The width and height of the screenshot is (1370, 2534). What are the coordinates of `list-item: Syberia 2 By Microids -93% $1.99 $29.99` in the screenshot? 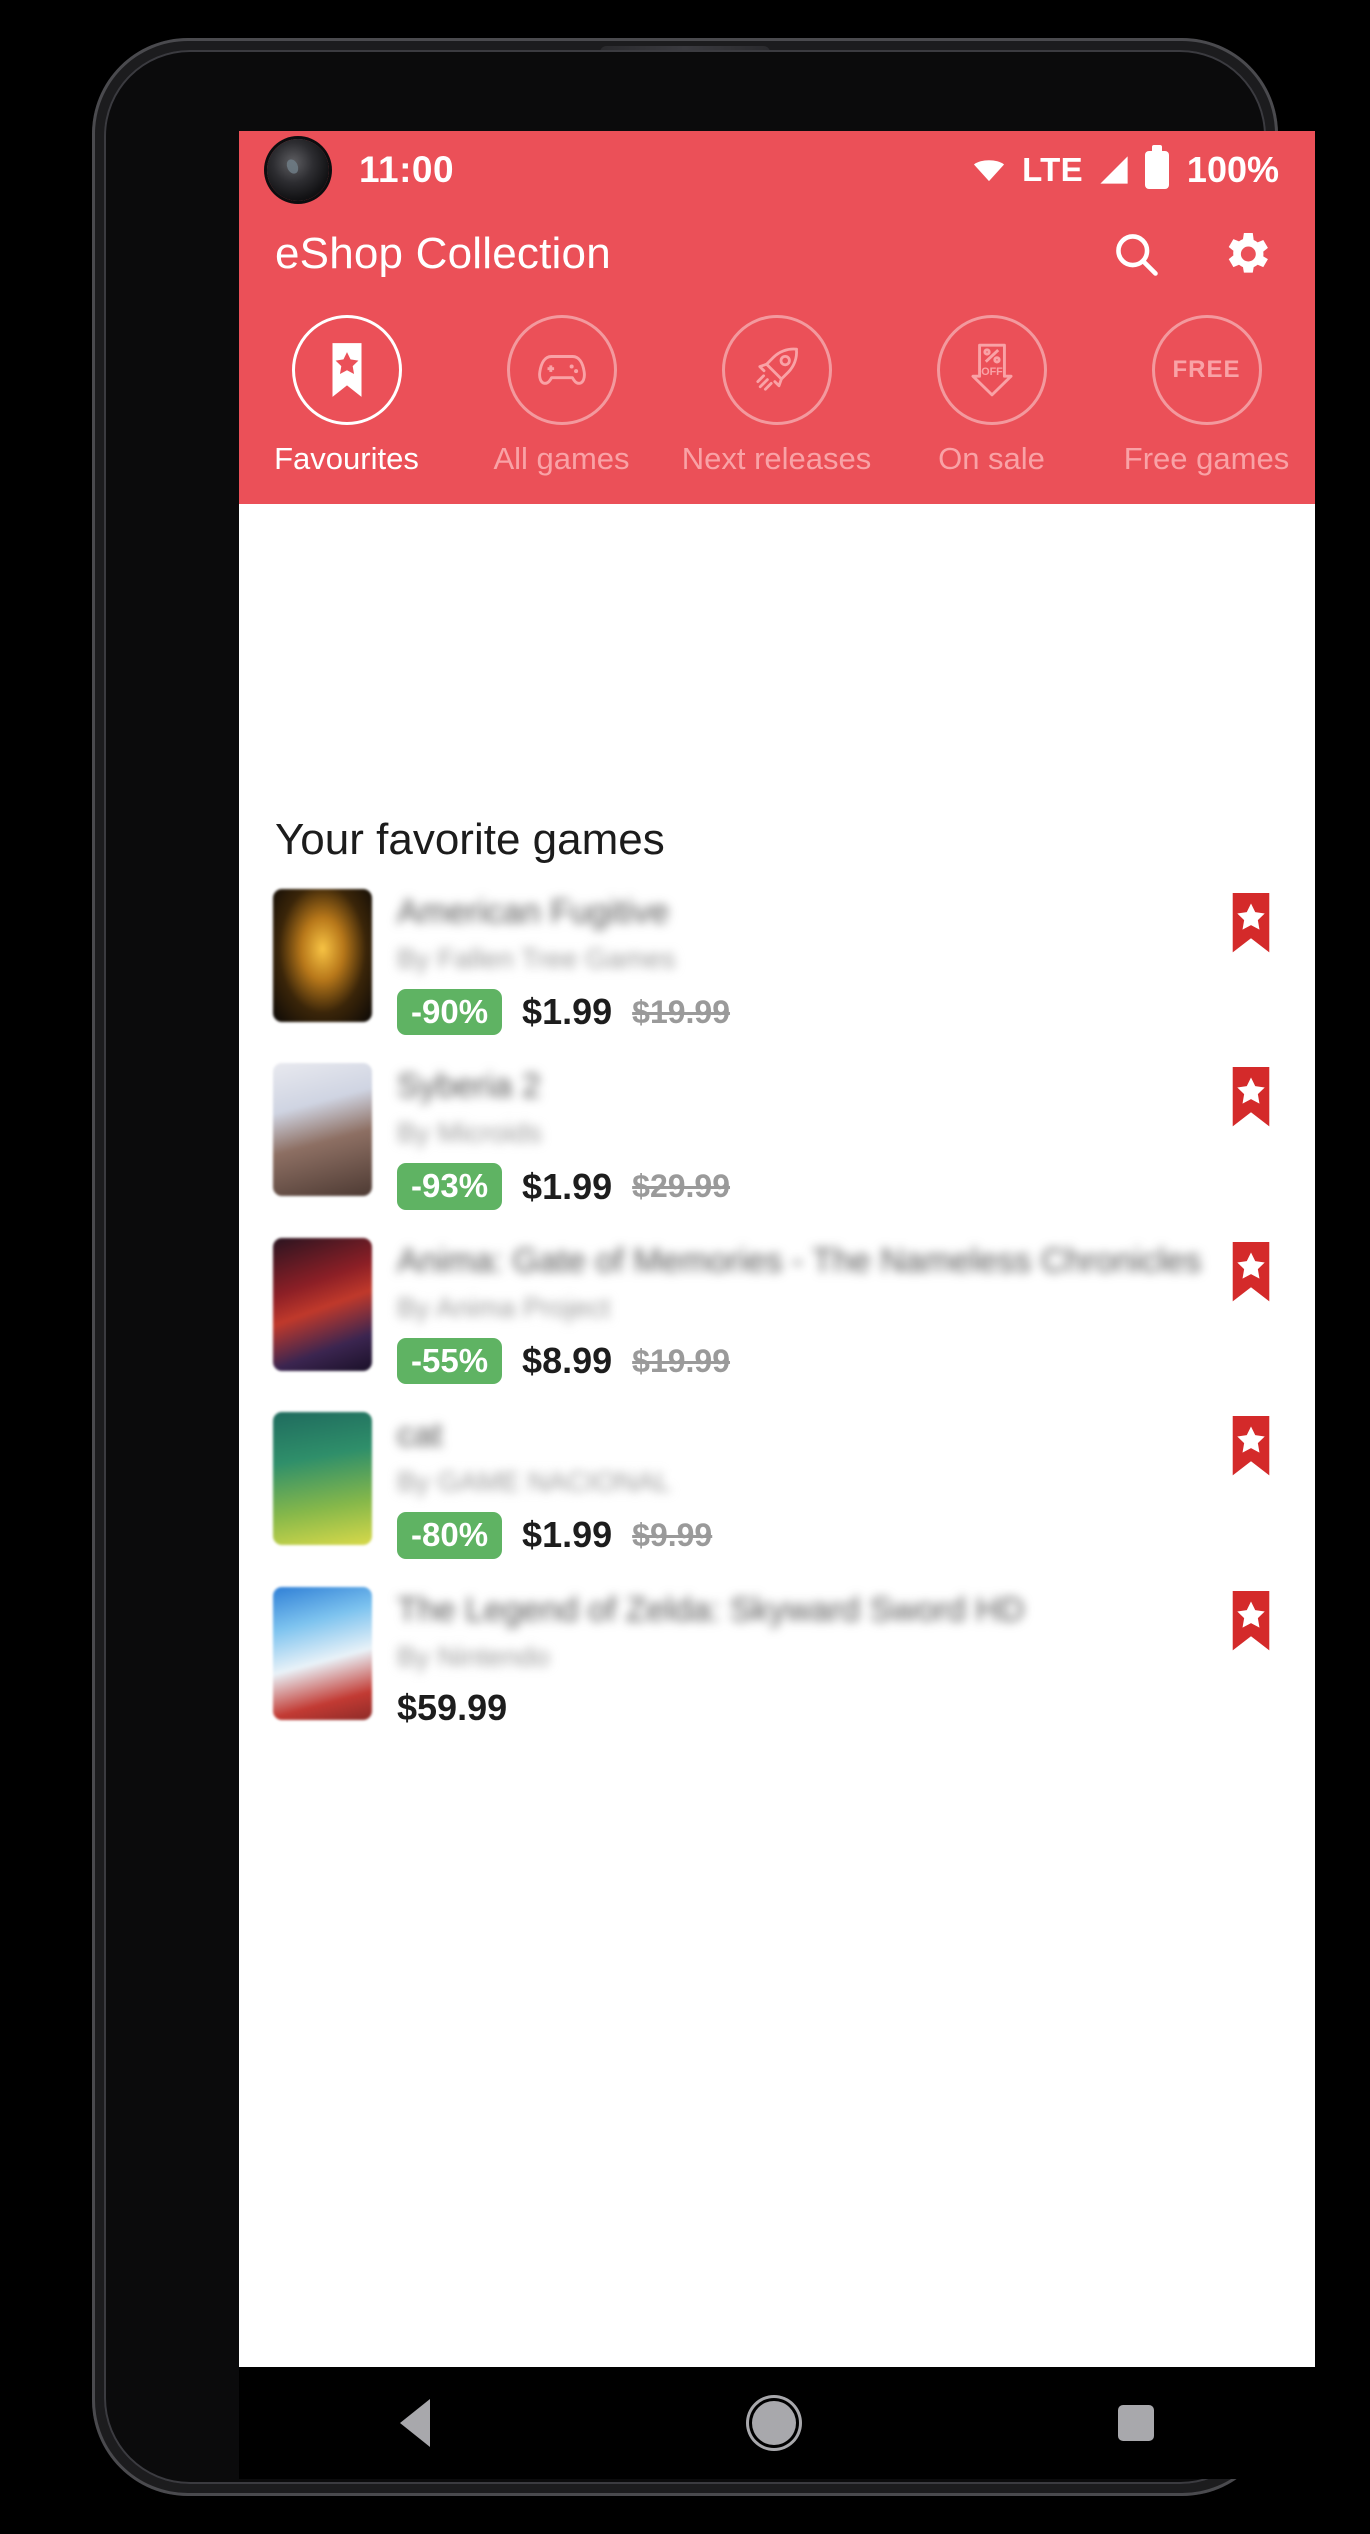 It's located at (777, 1136).